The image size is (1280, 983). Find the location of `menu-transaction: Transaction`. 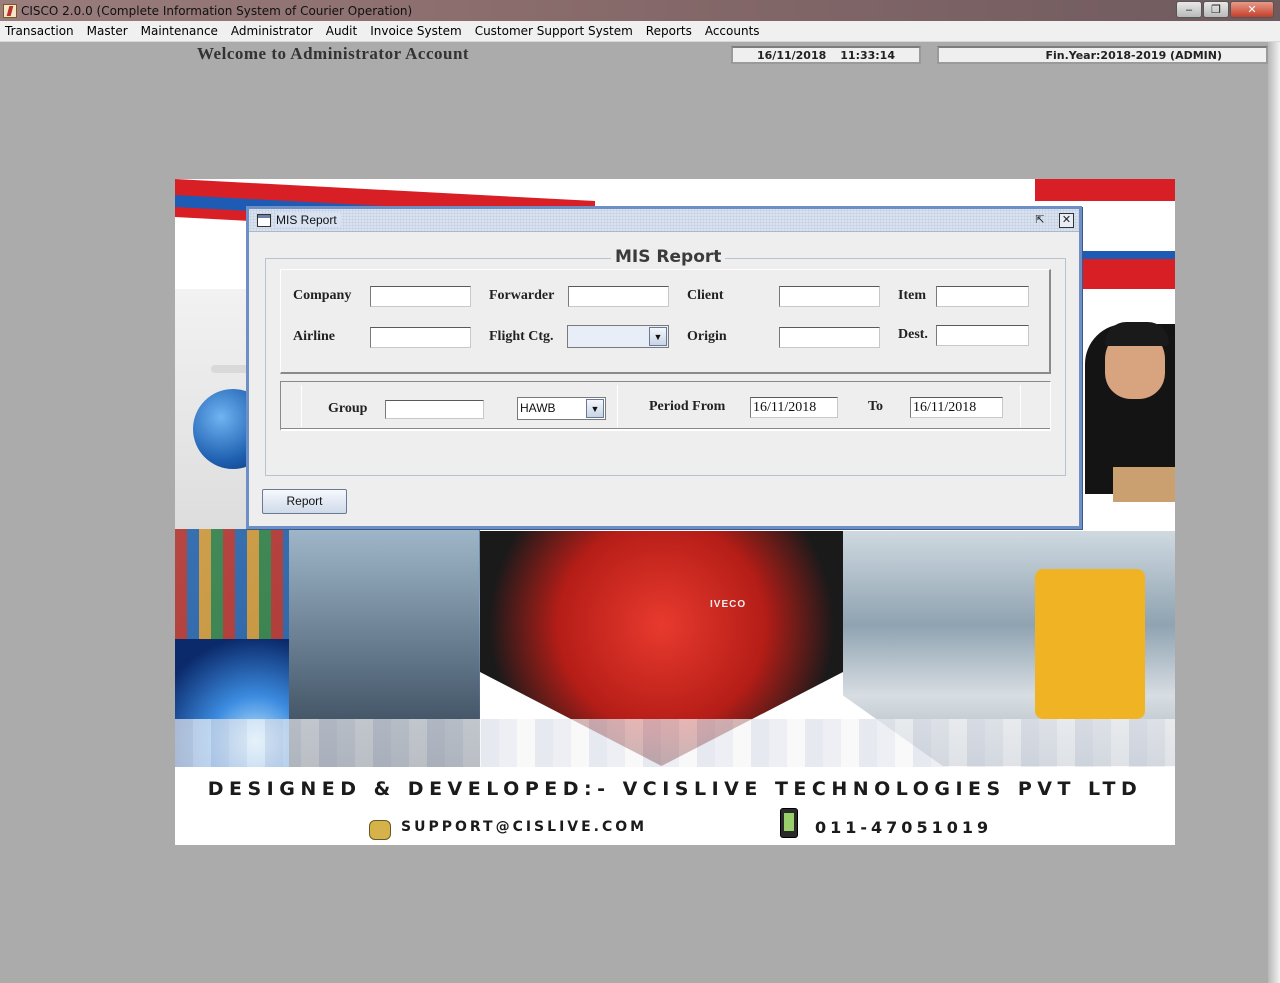

menu-transaction: Transaction is located at coordinates (39, 31).